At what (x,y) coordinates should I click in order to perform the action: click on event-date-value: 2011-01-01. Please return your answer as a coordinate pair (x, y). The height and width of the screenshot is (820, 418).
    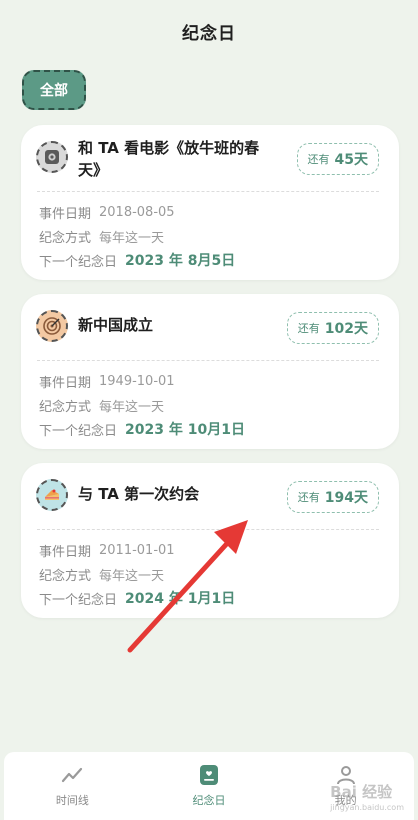
    Looking at the image, I should click on (137, 550).